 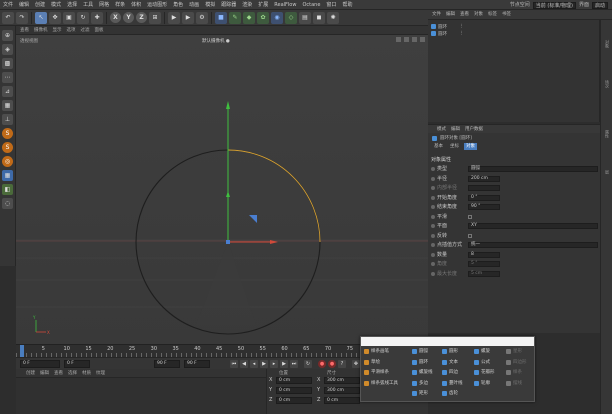 What do you see at coordinates (7, 203) in the screenshot?
I see `soft-selection-icon: ◌` at bounding box center [7, 203].